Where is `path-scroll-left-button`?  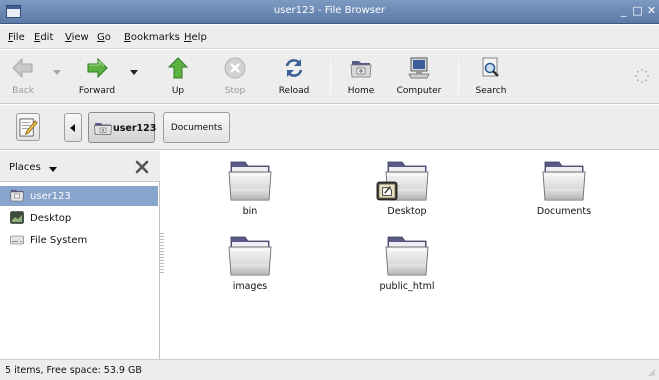
path-scroll-left-button is located at coordinates (73, 127).